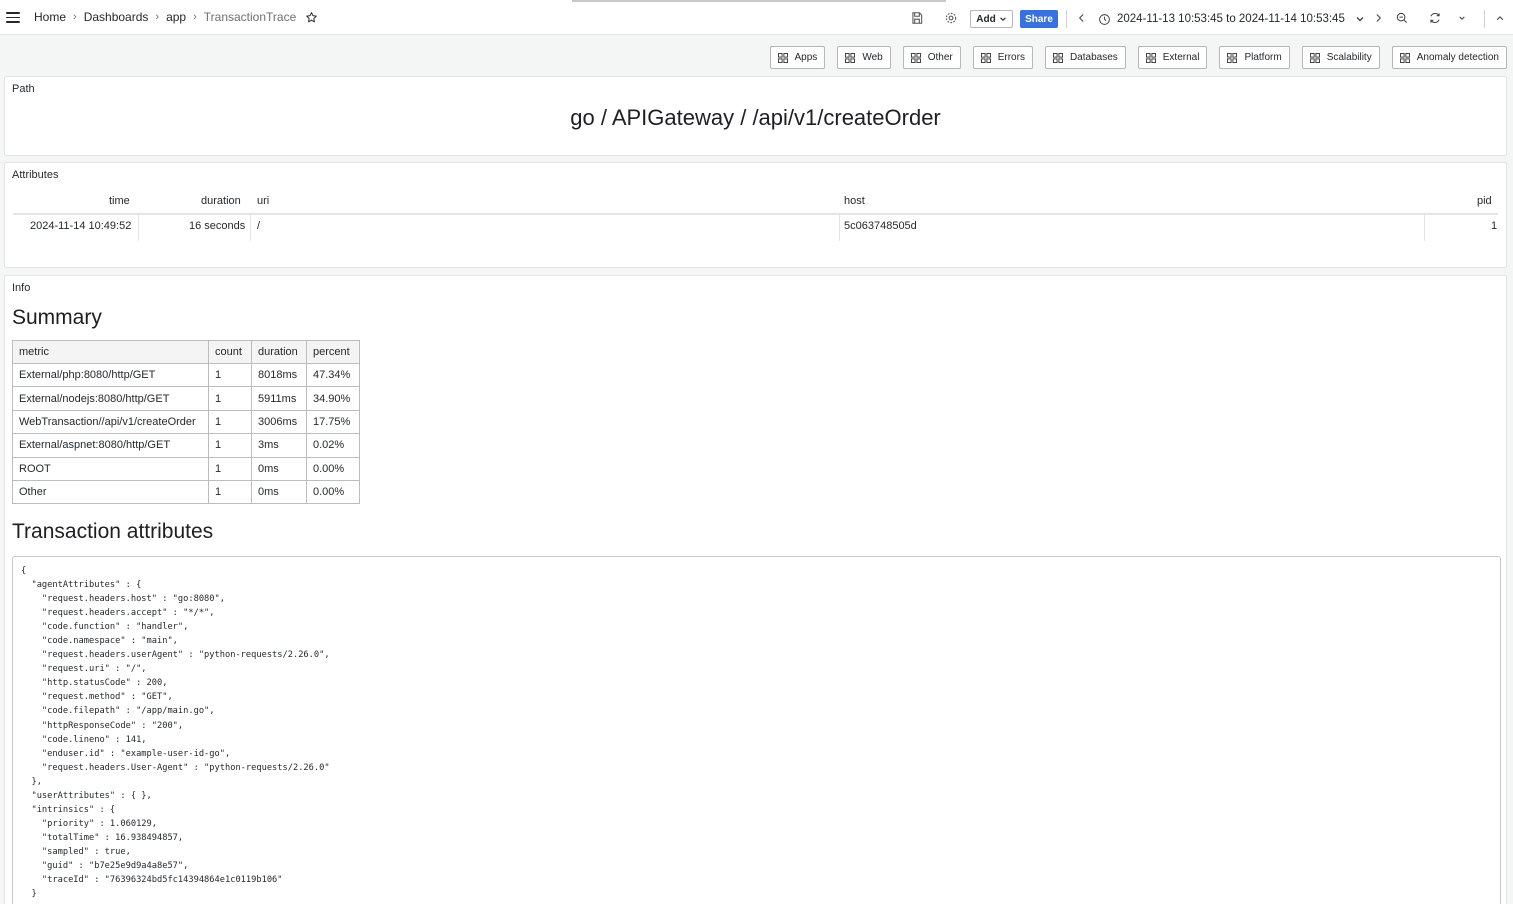 Image resolution: width=1513 pixels, height=904 pixels. I want to click on cell-percent: 47.34%, so click(333, 375).